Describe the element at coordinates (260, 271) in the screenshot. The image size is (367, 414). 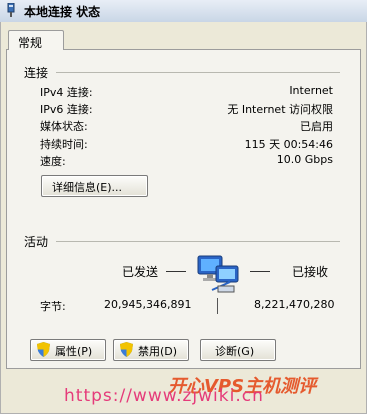
I see `received-line` at that location.